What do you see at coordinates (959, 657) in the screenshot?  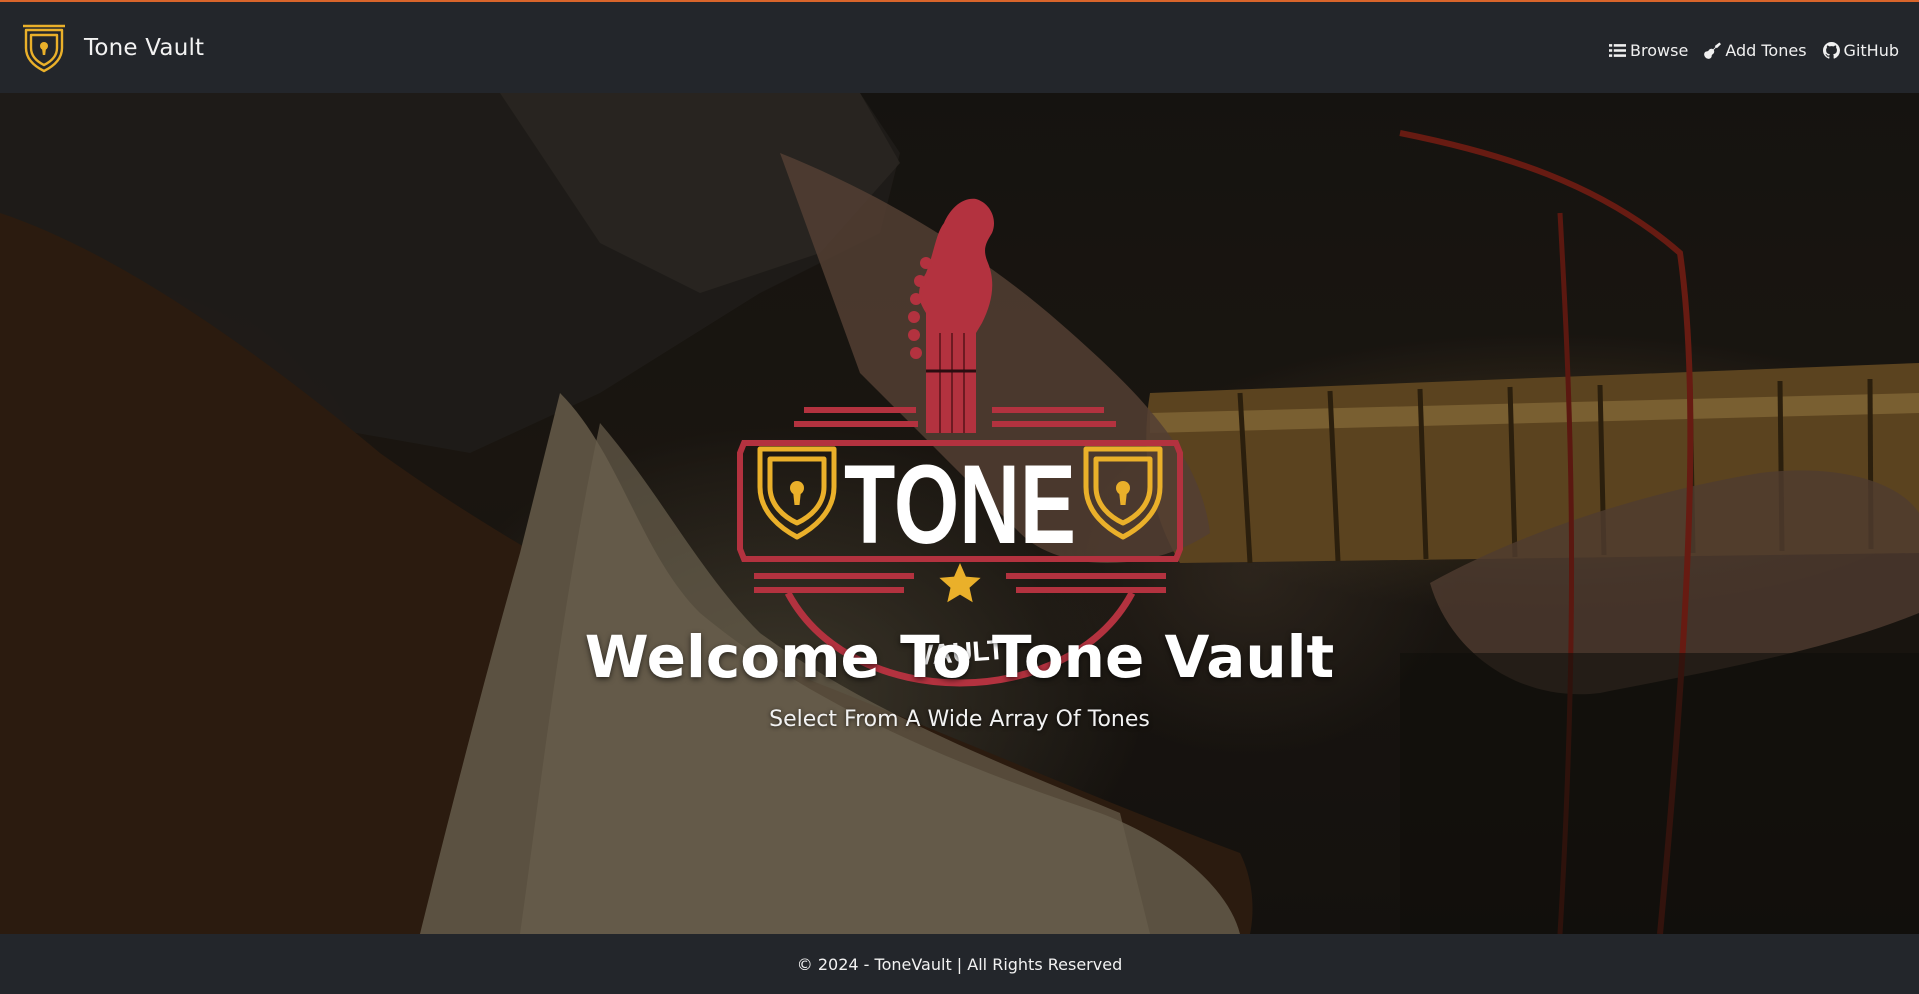 I see `hero-title: Welcome To Tone Vault` at bounding box center [959, 657].